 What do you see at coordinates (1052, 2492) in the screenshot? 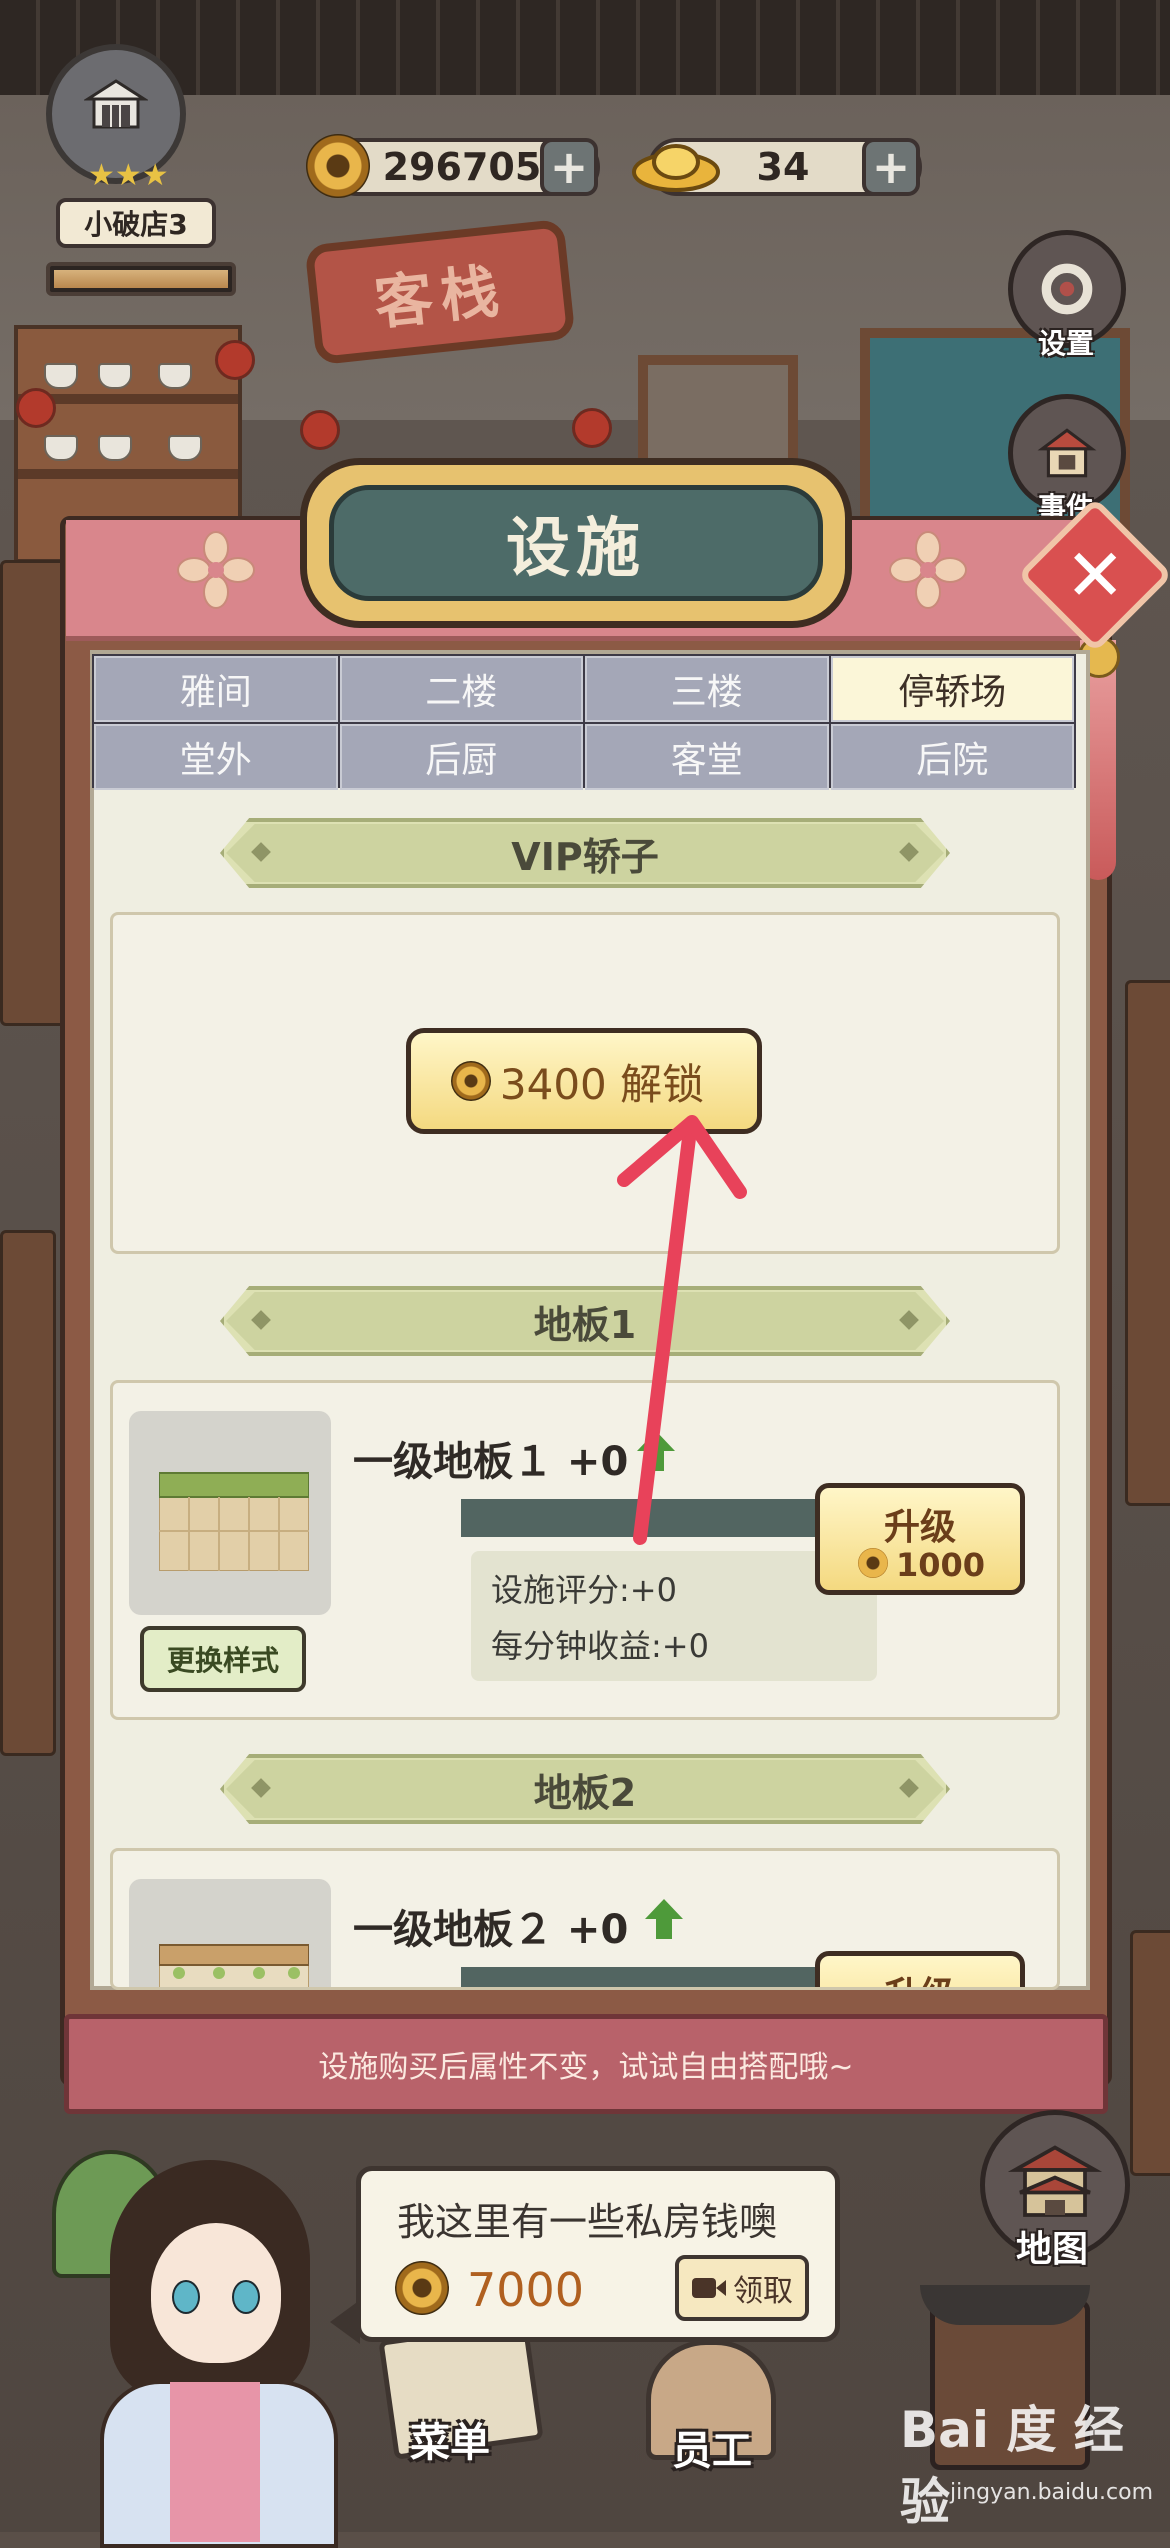
I see `watermark-url: jingyan.baidu.com` at bounding box center [1052, 2492].